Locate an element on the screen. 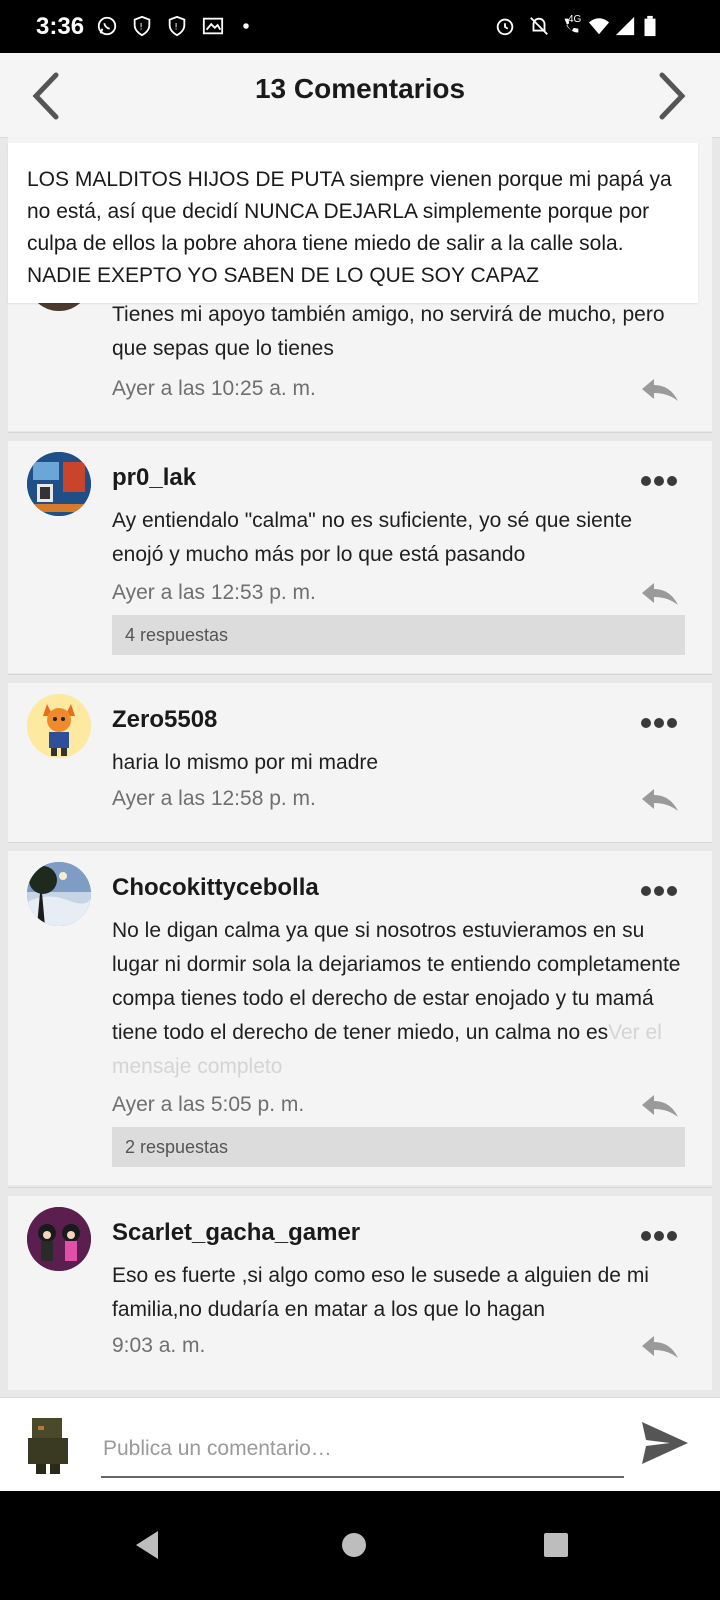  signal-icon is located at coordinates (625, 26).